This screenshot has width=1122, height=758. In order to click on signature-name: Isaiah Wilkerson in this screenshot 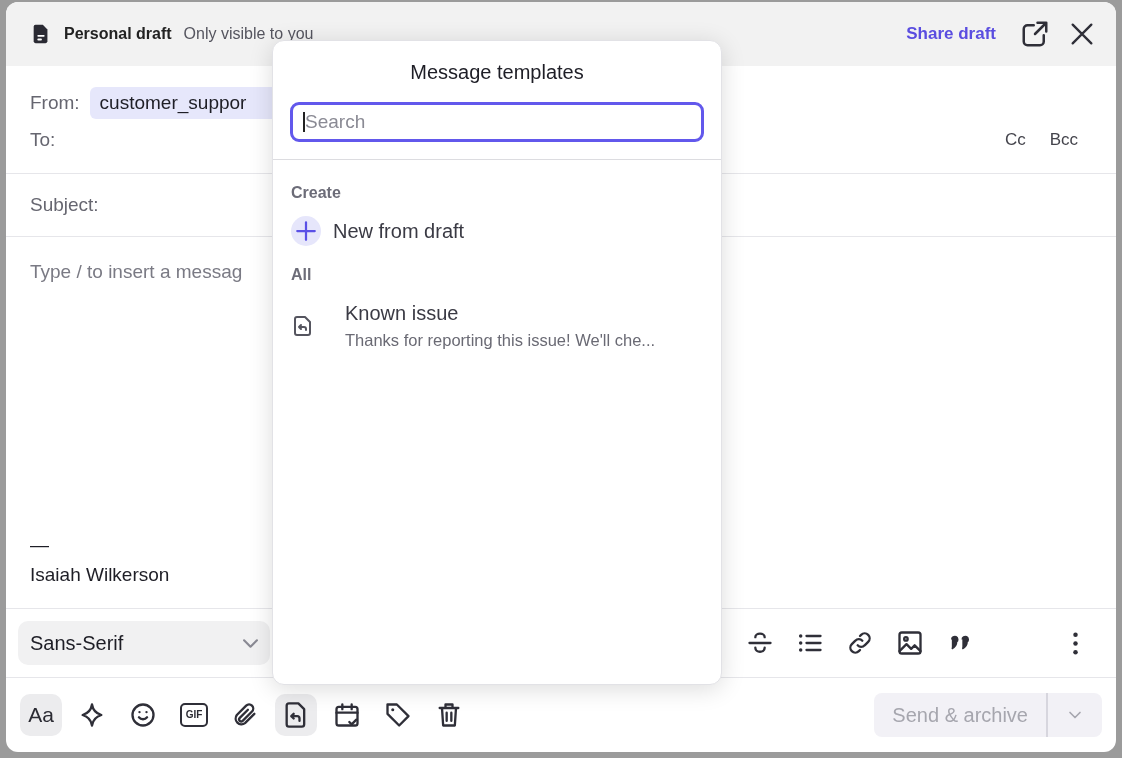, I will do `click(100, 575)`.